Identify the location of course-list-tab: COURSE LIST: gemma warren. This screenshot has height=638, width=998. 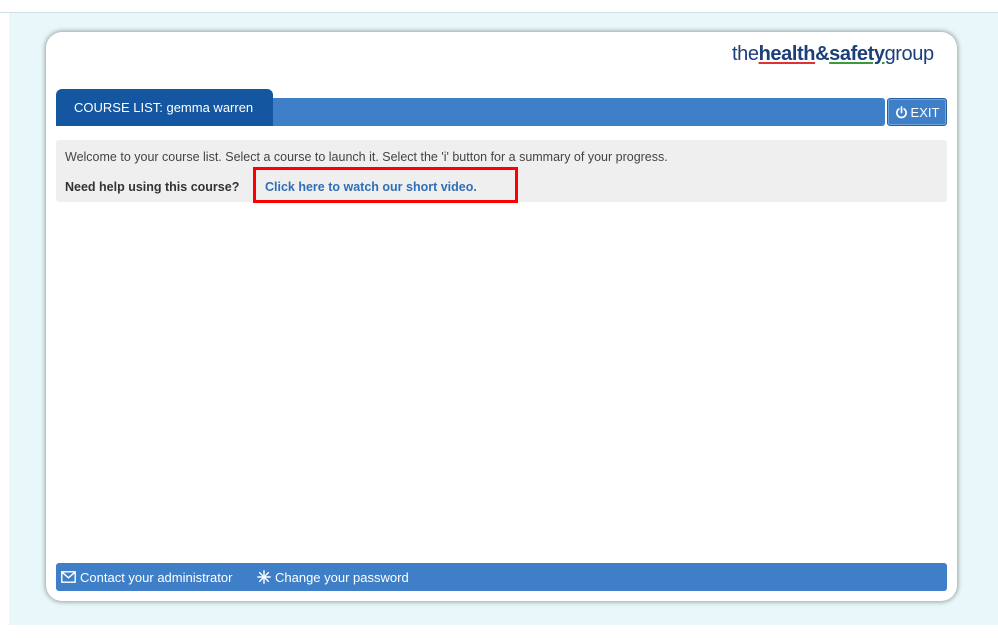
(164, 107).